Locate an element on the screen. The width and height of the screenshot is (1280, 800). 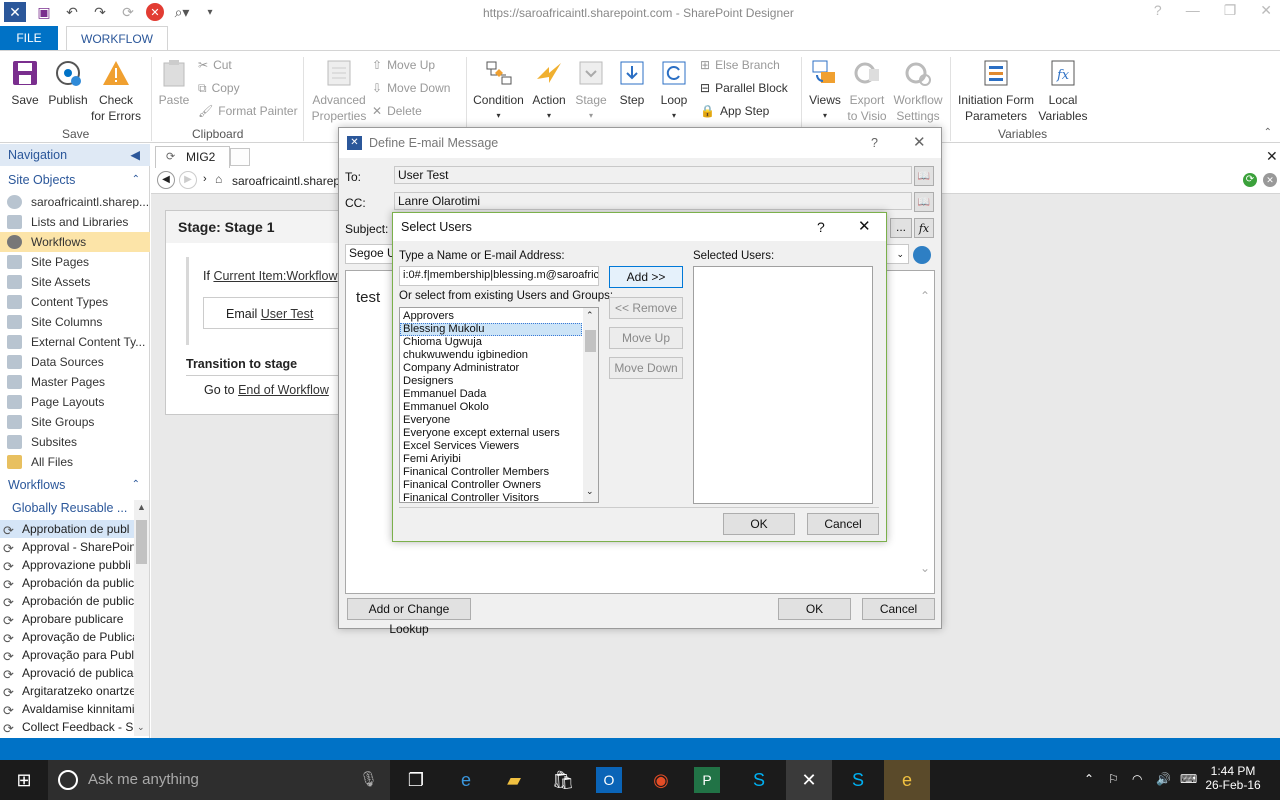
user-list-item: Everyone is located at coordinates (491, 420).